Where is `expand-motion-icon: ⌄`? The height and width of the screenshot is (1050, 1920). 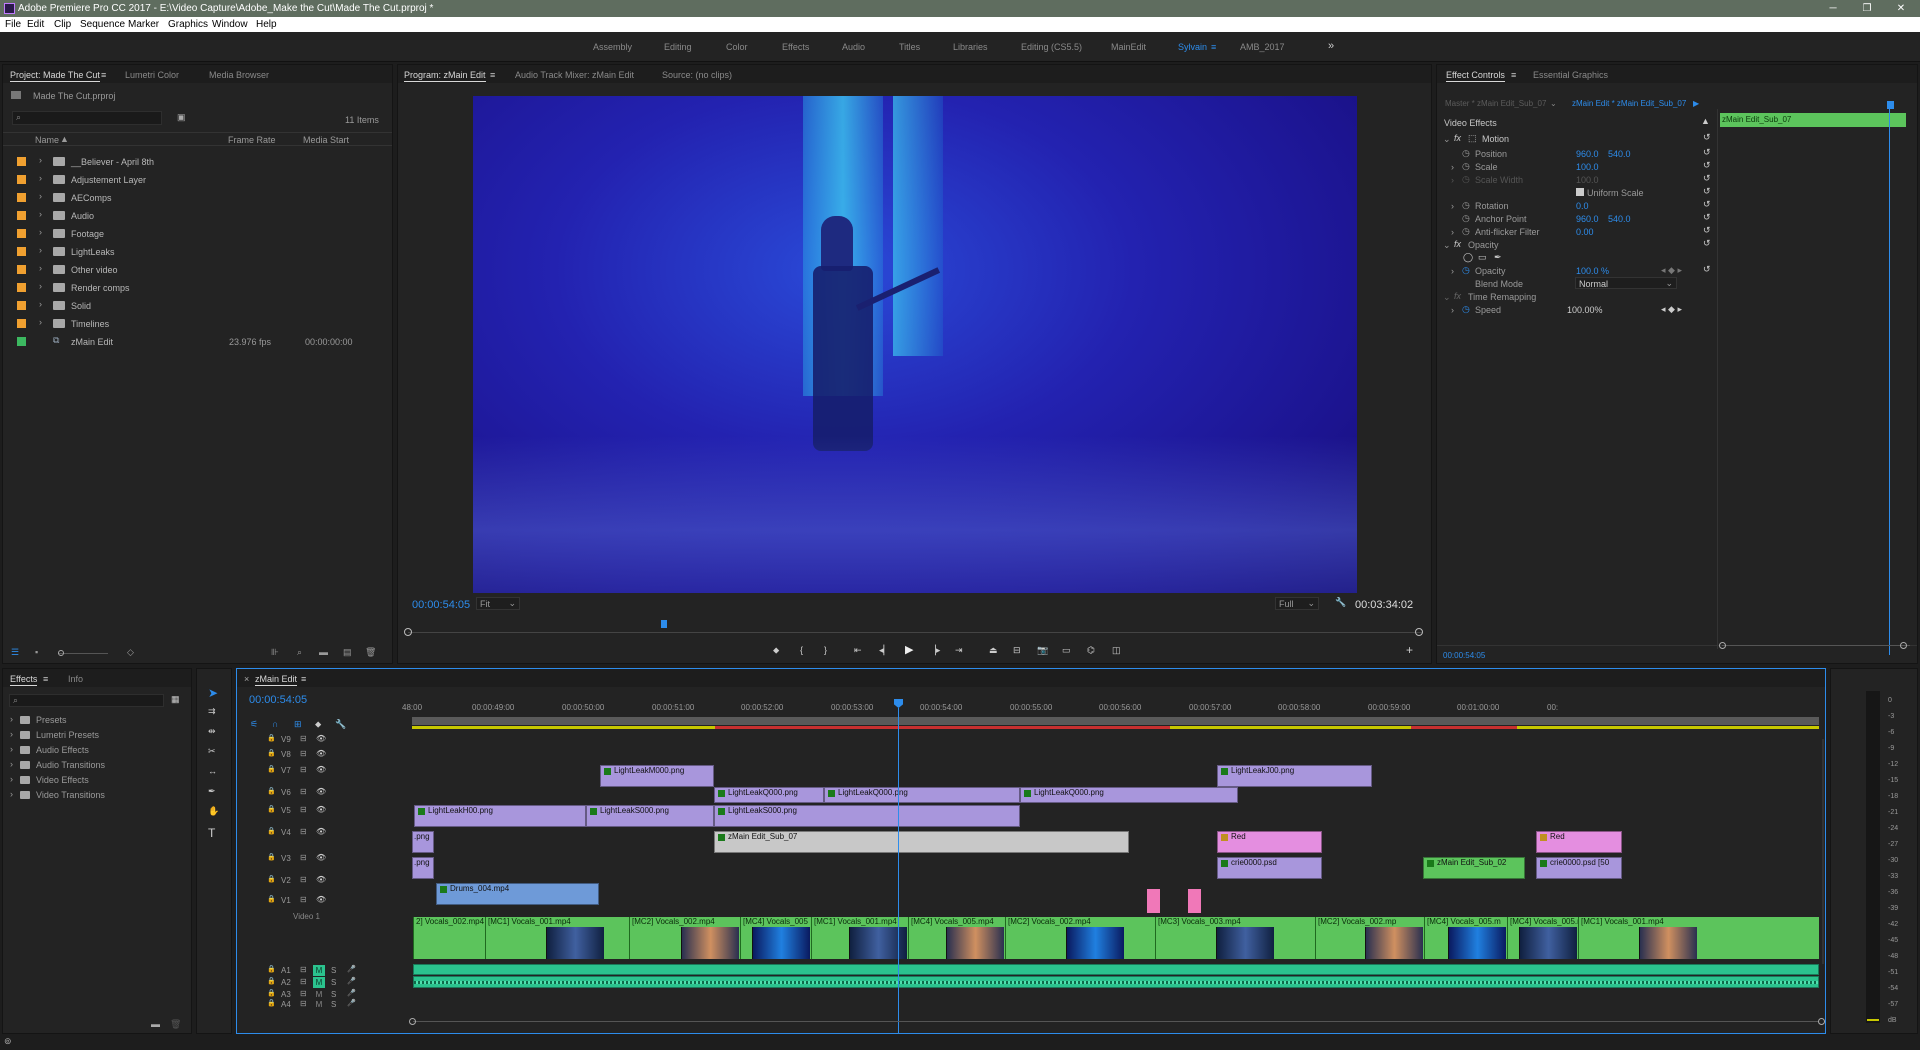 expand-motion-icon: ⌄ is located at coordinates (1447, 139).